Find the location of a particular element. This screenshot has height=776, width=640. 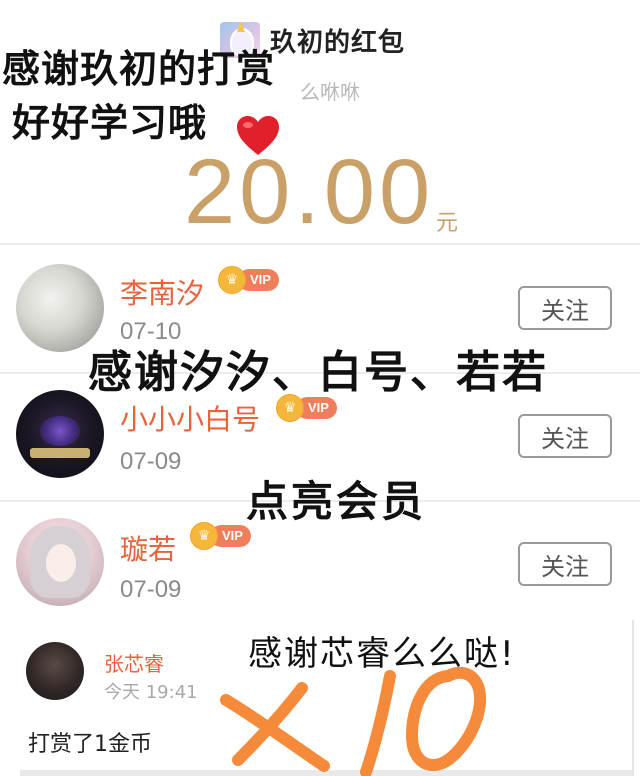

row-username: 小小小白号 is located at coordinates (190, 418).